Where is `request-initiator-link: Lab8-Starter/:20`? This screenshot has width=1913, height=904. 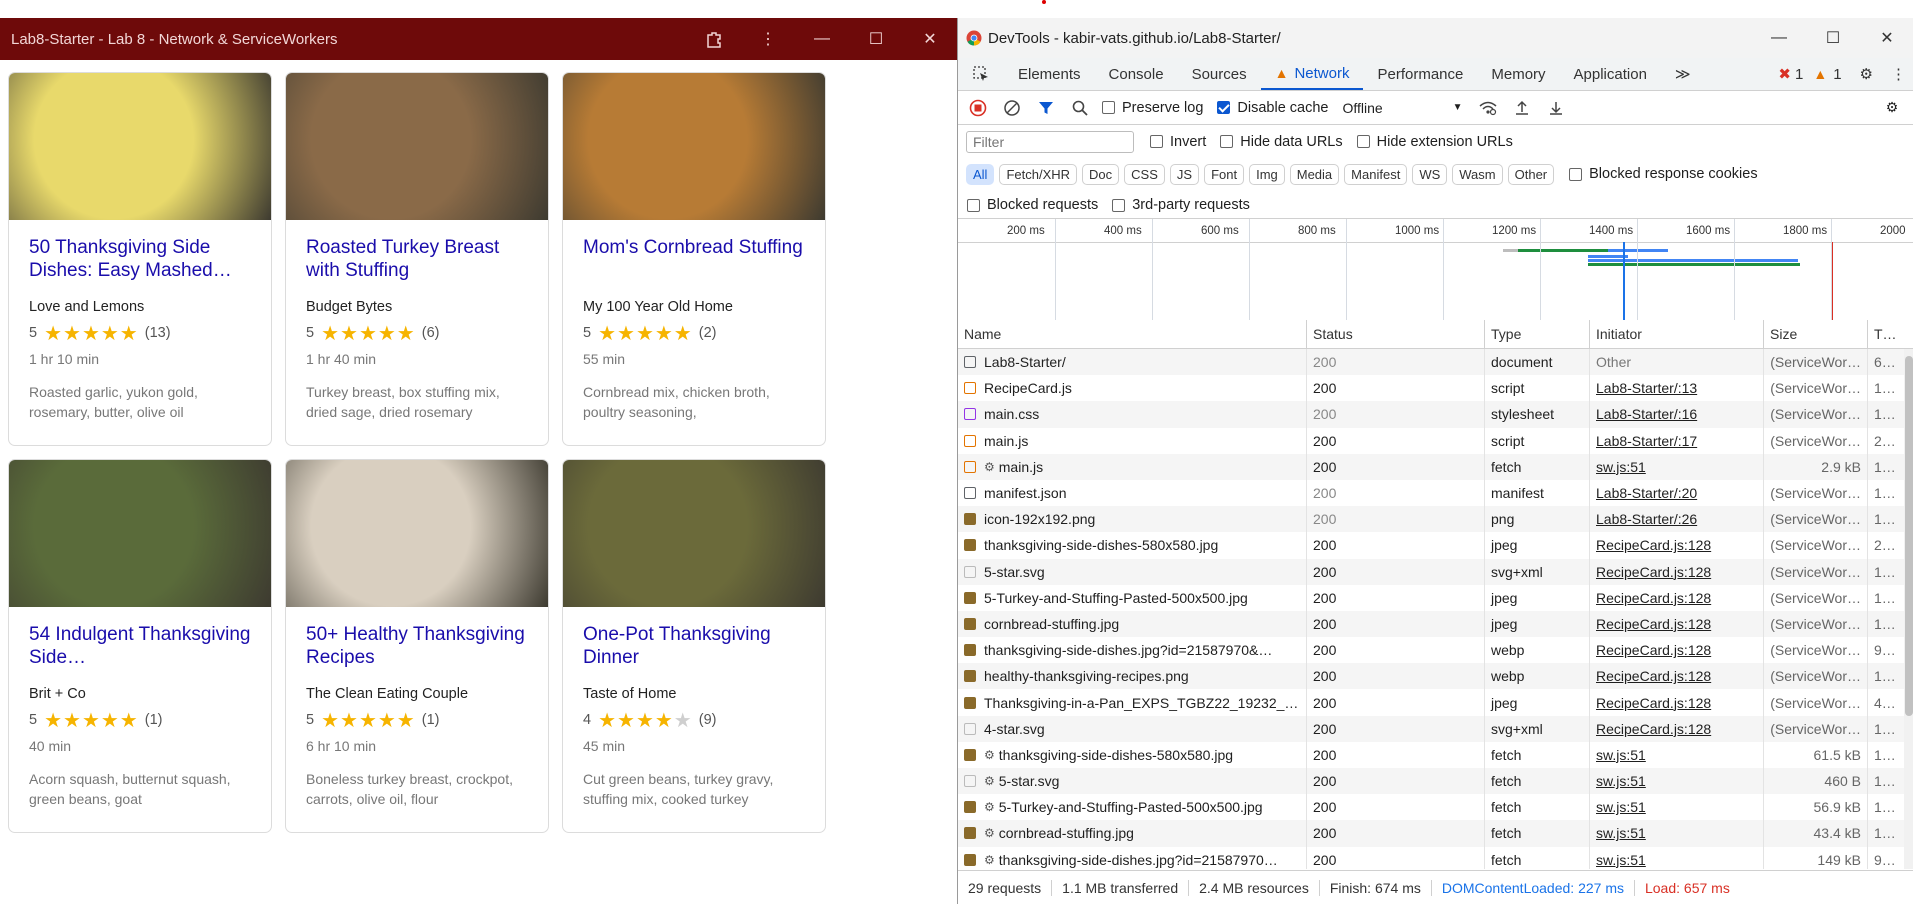 request-initiator-link: Lab8-Starter/:20 is located at coordinates (1677, 493).